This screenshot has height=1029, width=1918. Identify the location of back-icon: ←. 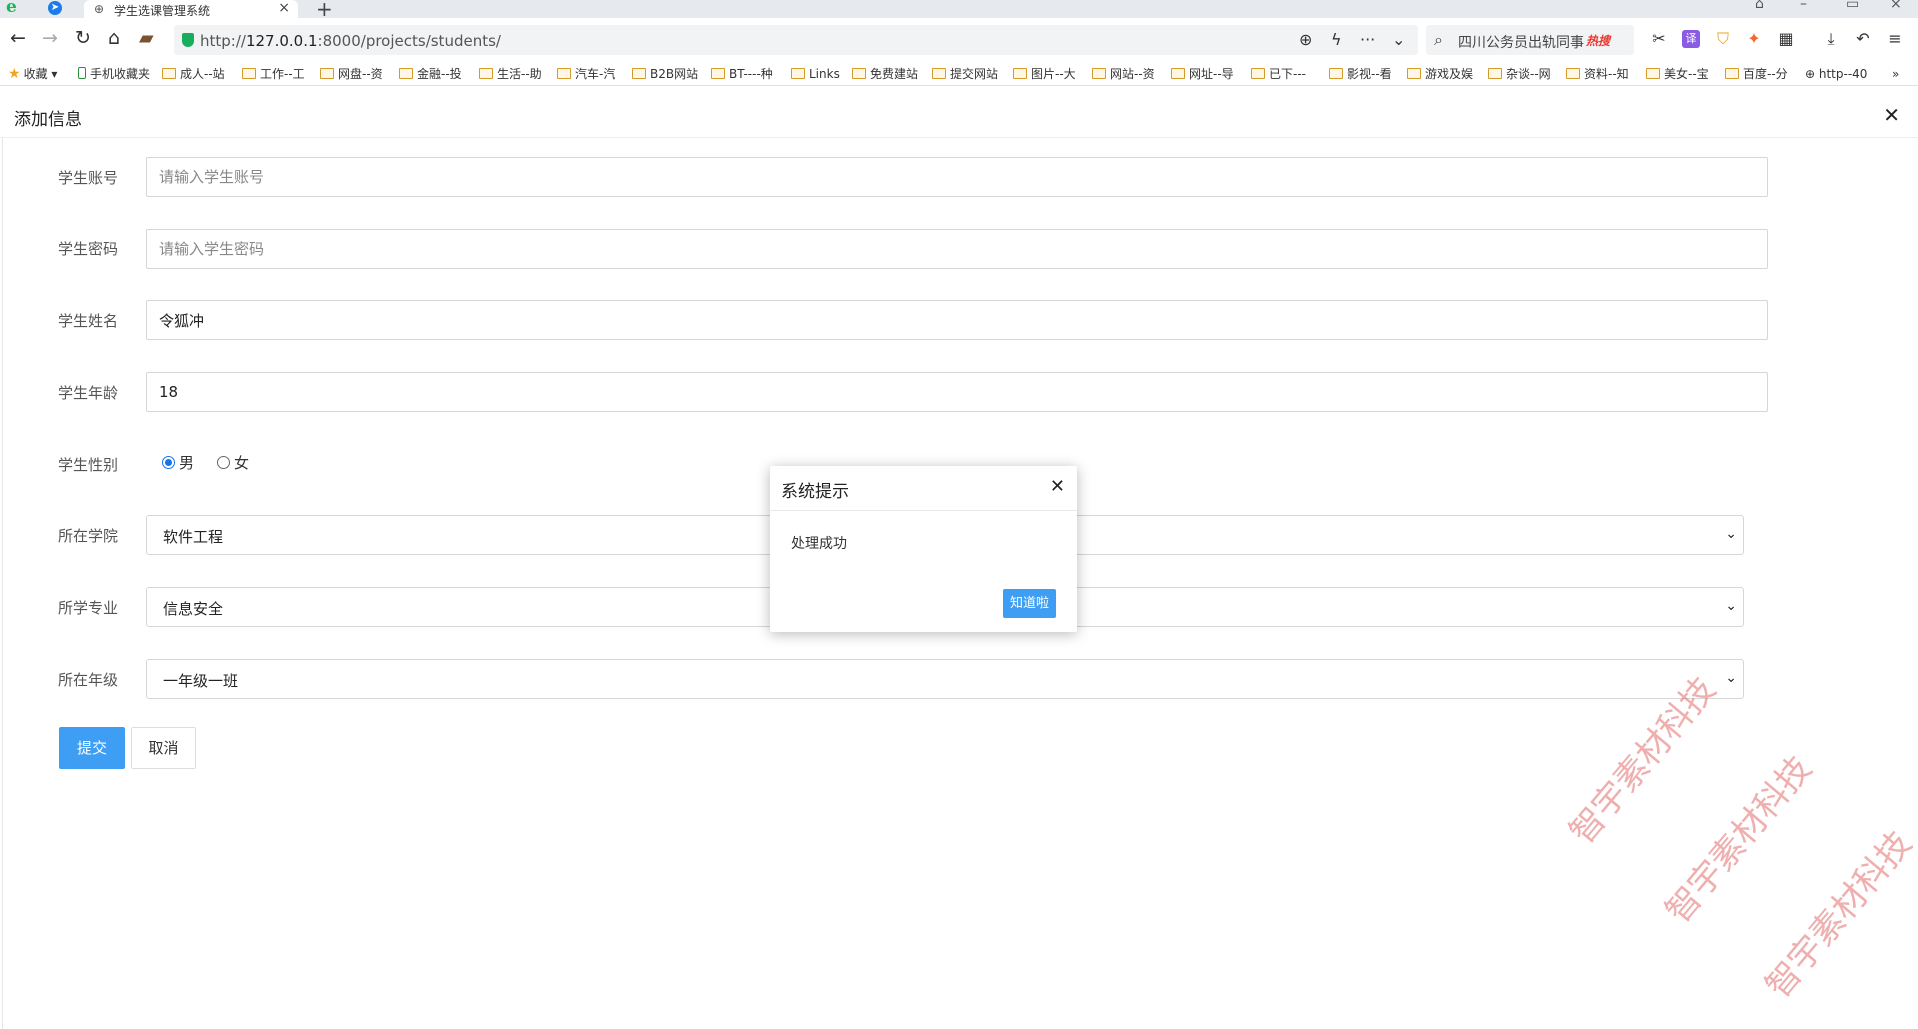
(18, 38).